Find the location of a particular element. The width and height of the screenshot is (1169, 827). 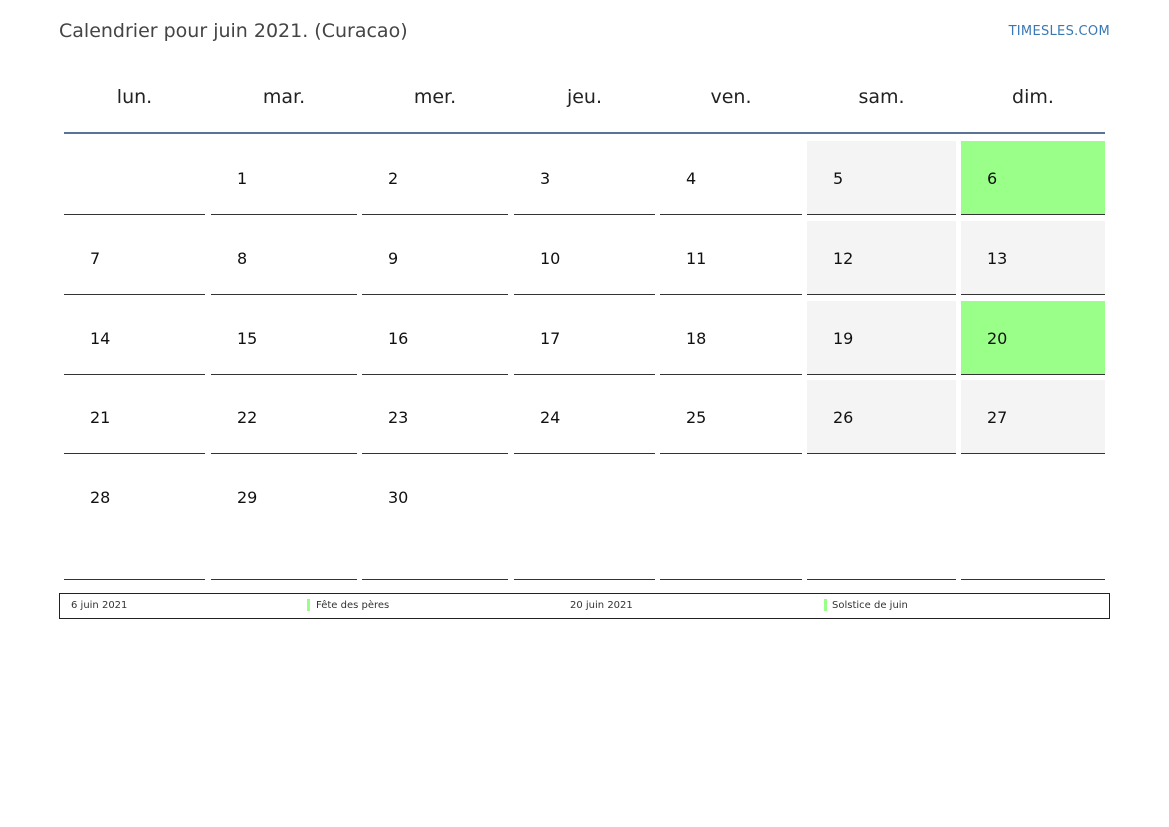

day-cell: 11 is located at coordinates (731, 258).